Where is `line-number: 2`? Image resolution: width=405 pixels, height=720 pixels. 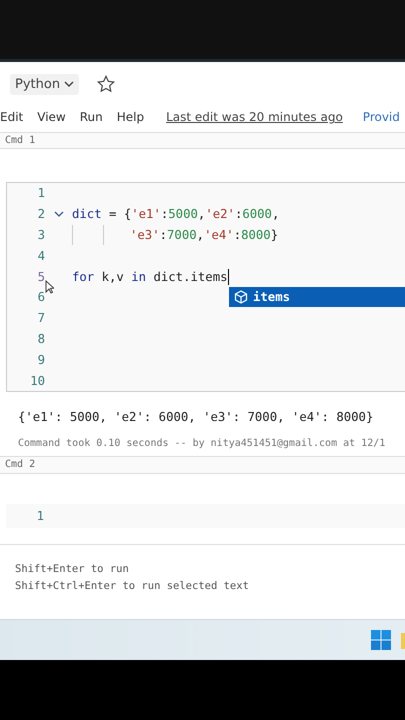 line-number: 2 is located at coordinates (40, 214).